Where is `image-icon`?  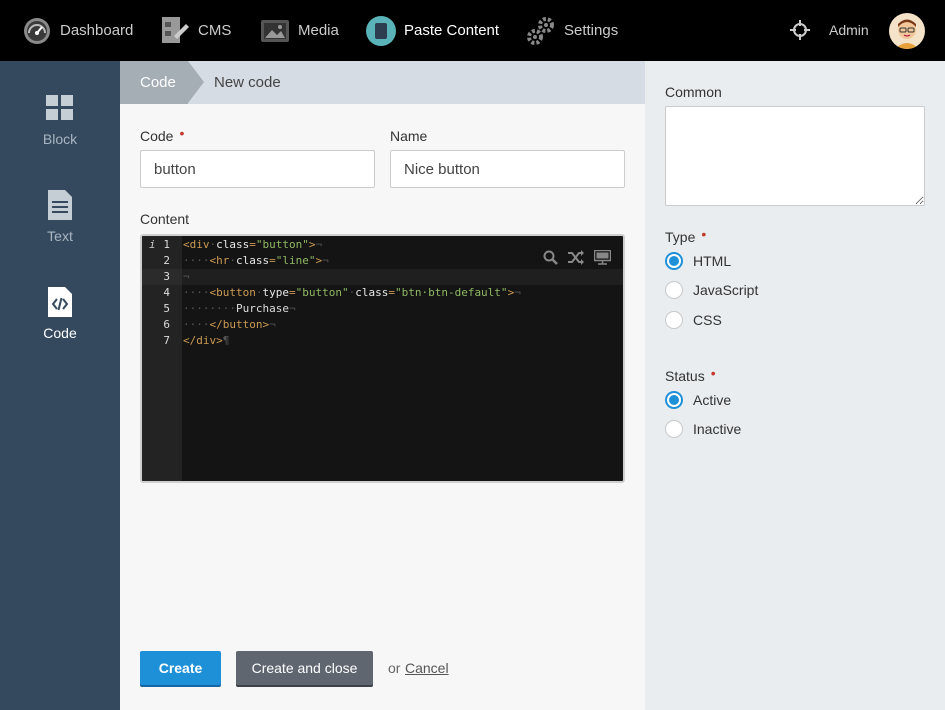 image-icon is located at coordinates (275, 31).